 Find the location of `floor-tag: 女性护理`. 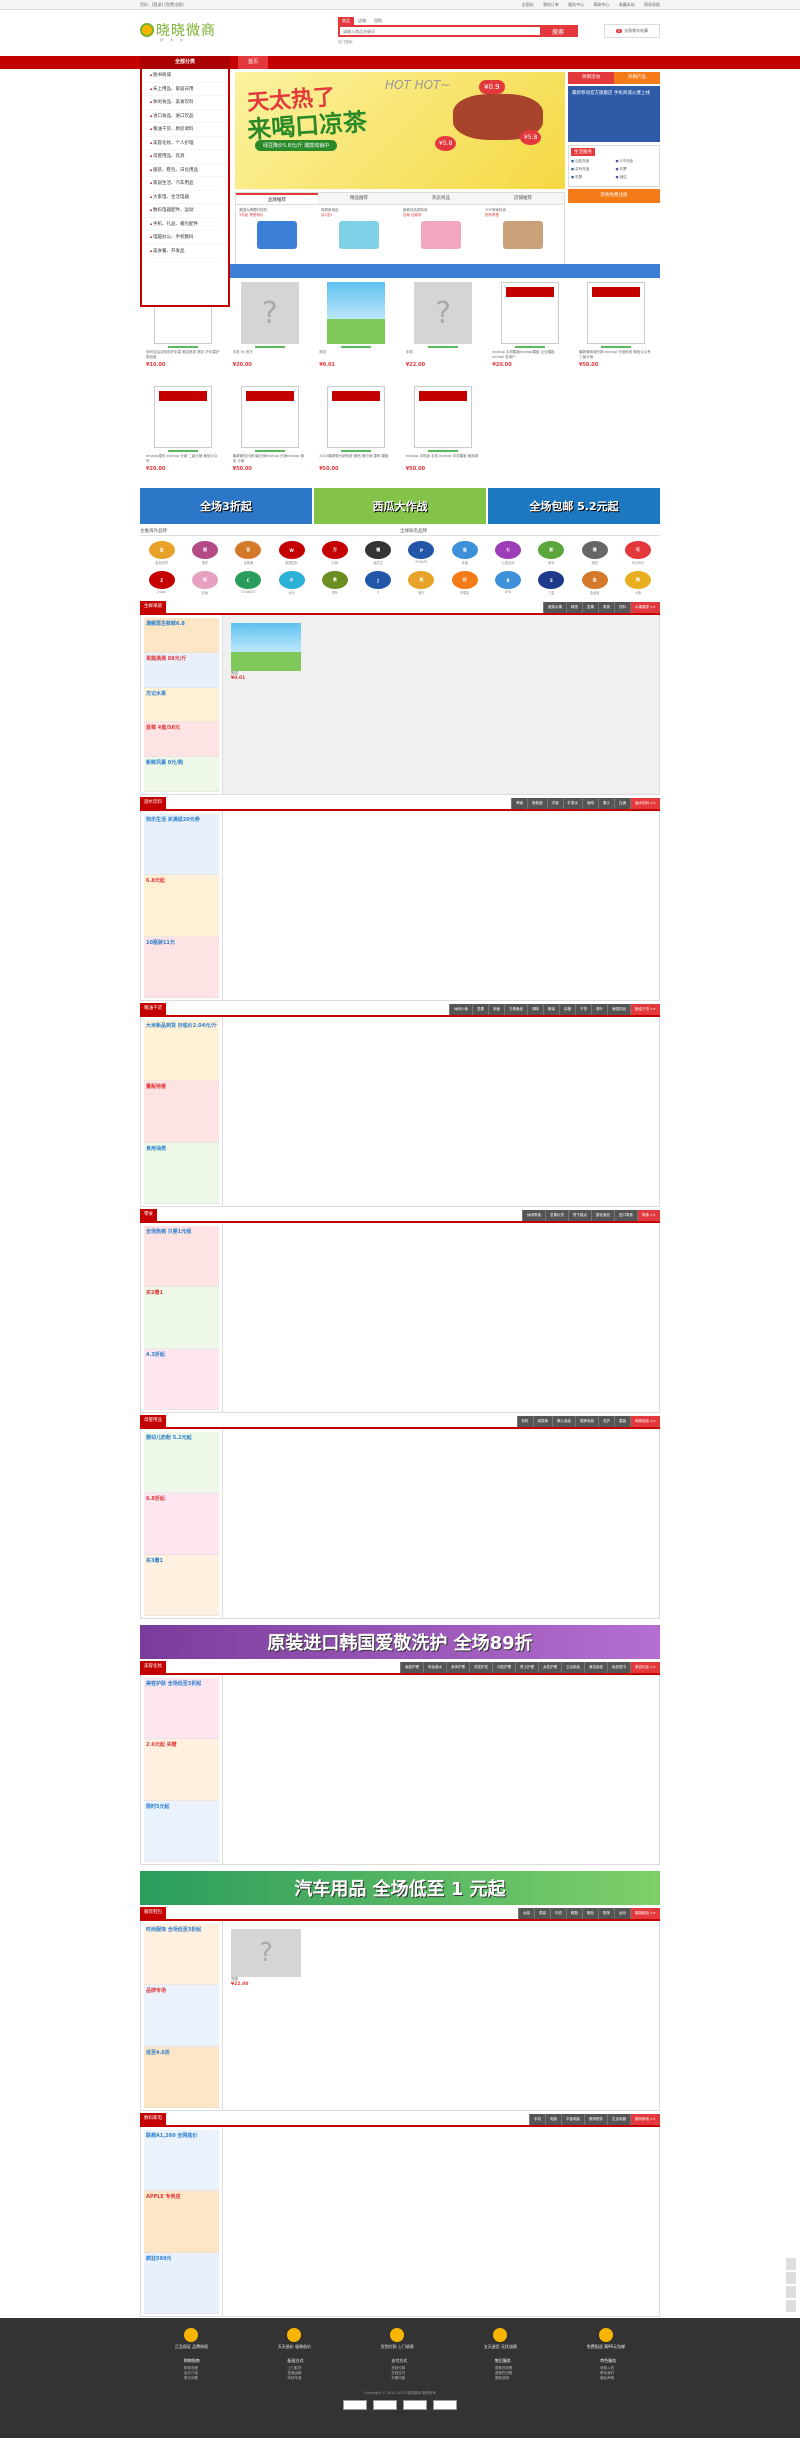

floor-tag: 女性护理 is located at coordinates (550, 1667).